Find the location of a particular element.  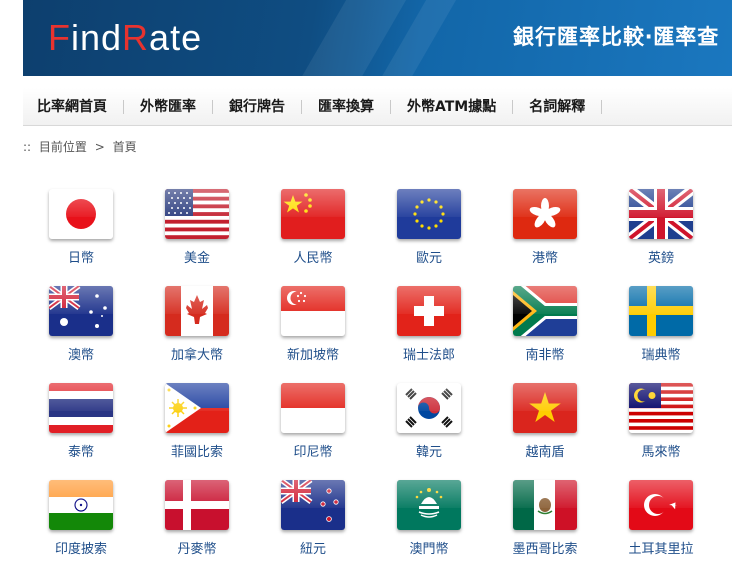

uk-flag-icon is located at coordinates (661, 214).